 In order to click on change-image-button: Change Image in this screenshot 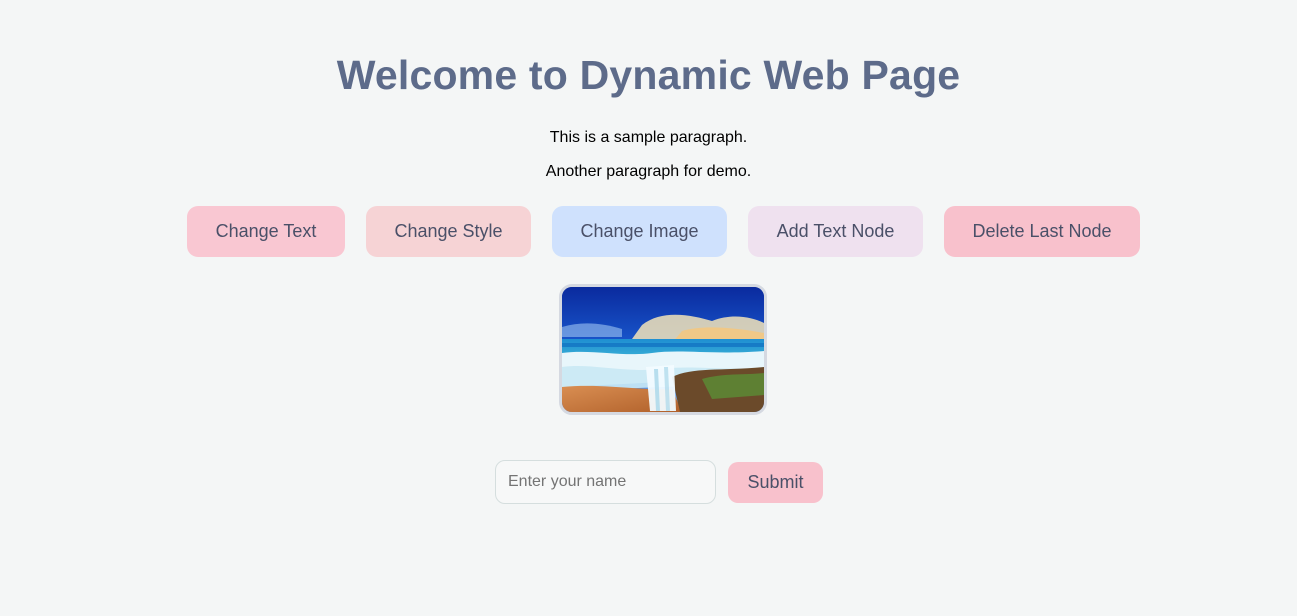, I will do `click(639, 231)`.